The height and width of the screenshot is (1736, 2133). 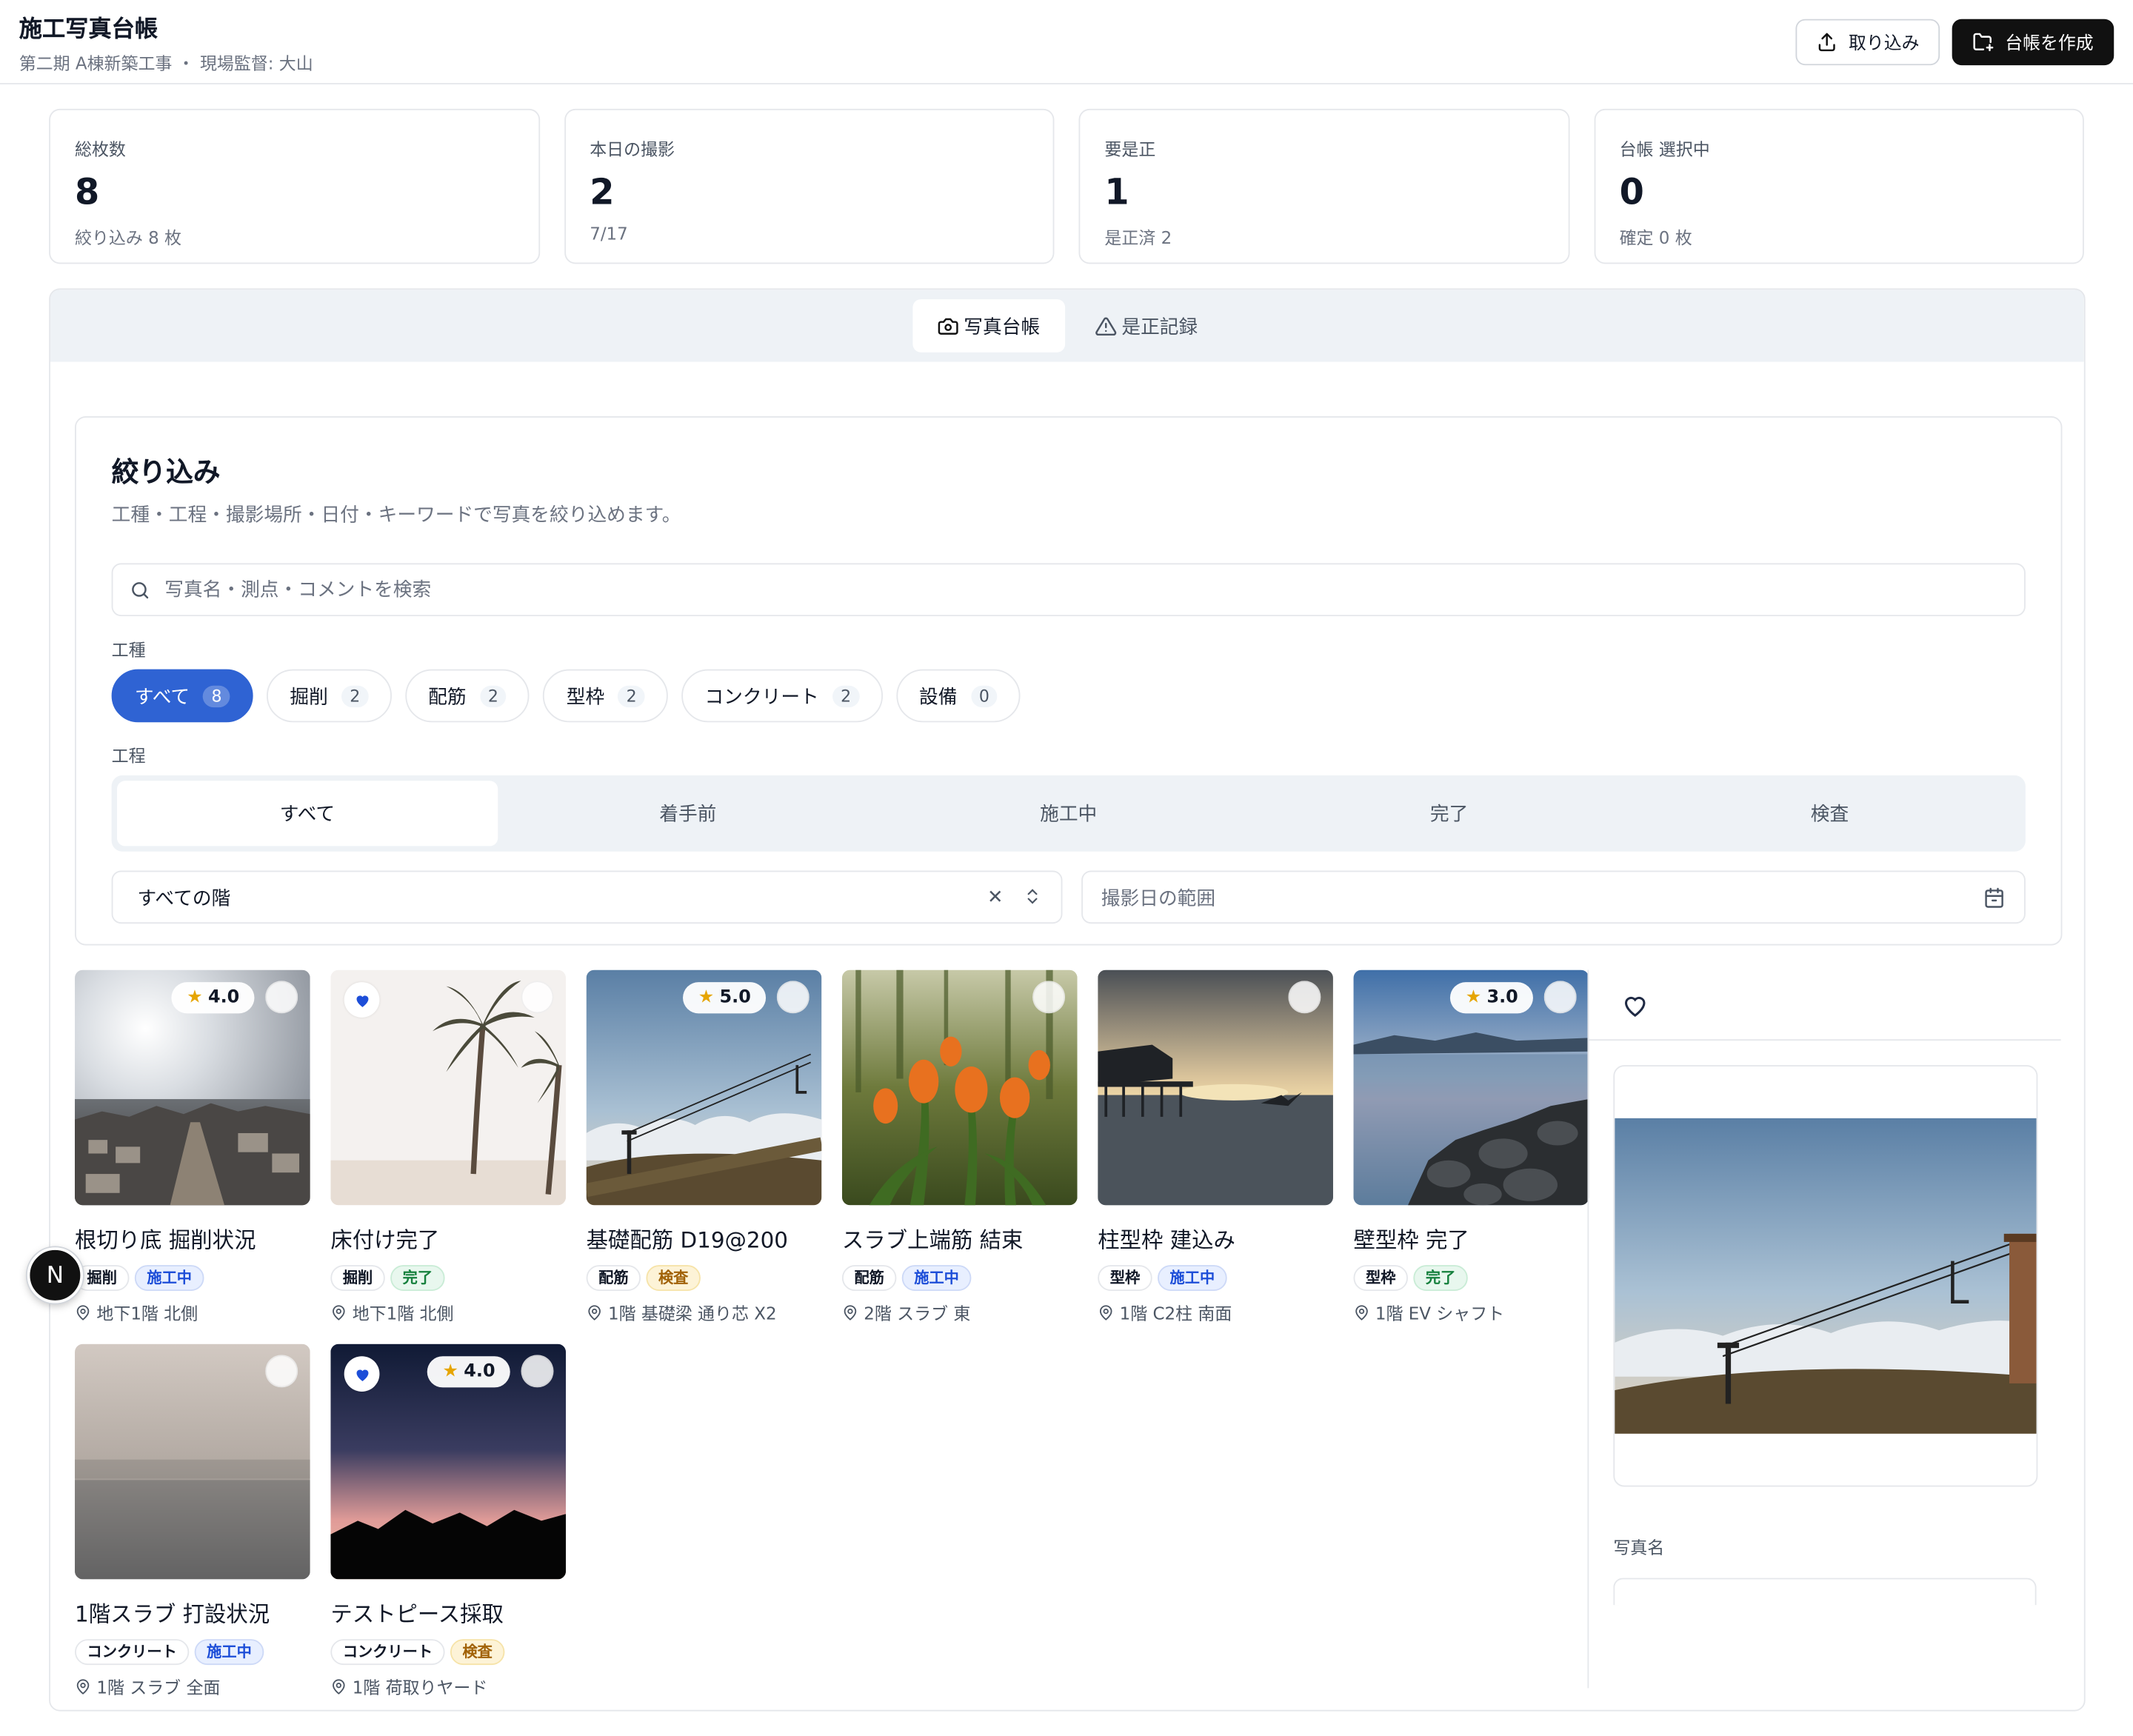 I want to click on stage-filter-label: 工程, so click(x=128, y=756).